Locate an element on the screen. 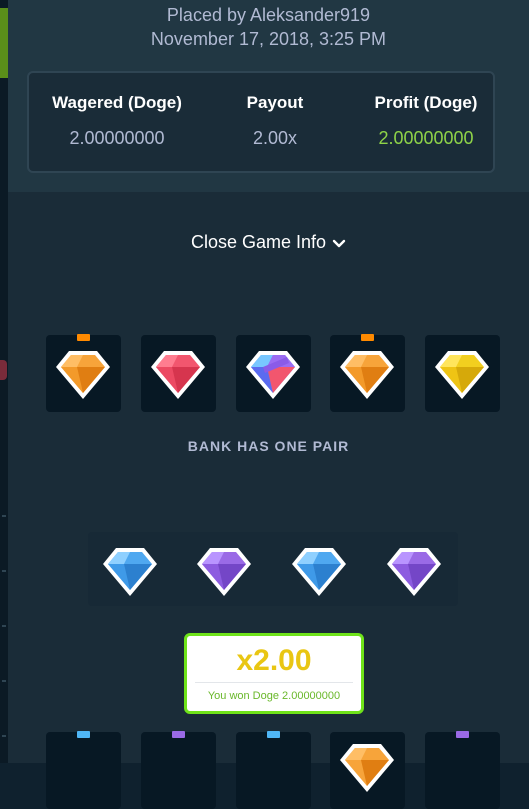  bank-result-label: BANK HAS ONE PAIR is located at coordinates (268, 446).